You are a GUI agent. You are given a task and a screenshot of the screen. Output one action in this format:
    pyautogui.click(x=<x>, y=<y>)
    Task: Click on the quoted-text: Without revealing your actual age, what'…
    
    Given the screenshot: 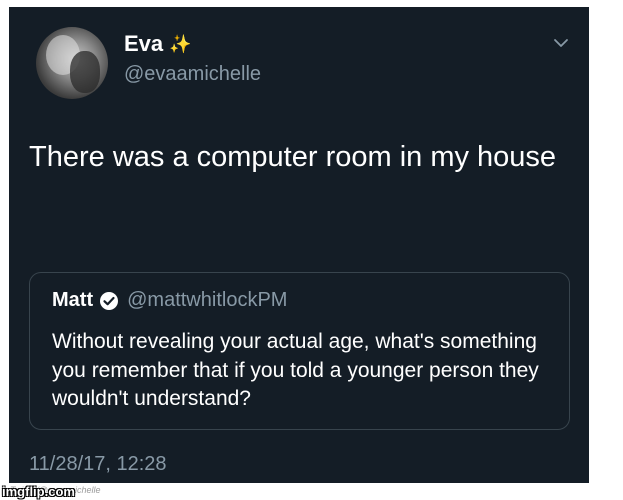 What is the action you would take?
    pyautogui.click(x=295, y=370)
    